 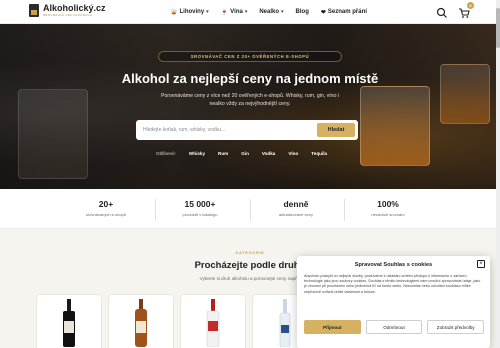 I want to click on cookie-title: Spravovat Souhlas s cookies, so click(x=393, y=265).